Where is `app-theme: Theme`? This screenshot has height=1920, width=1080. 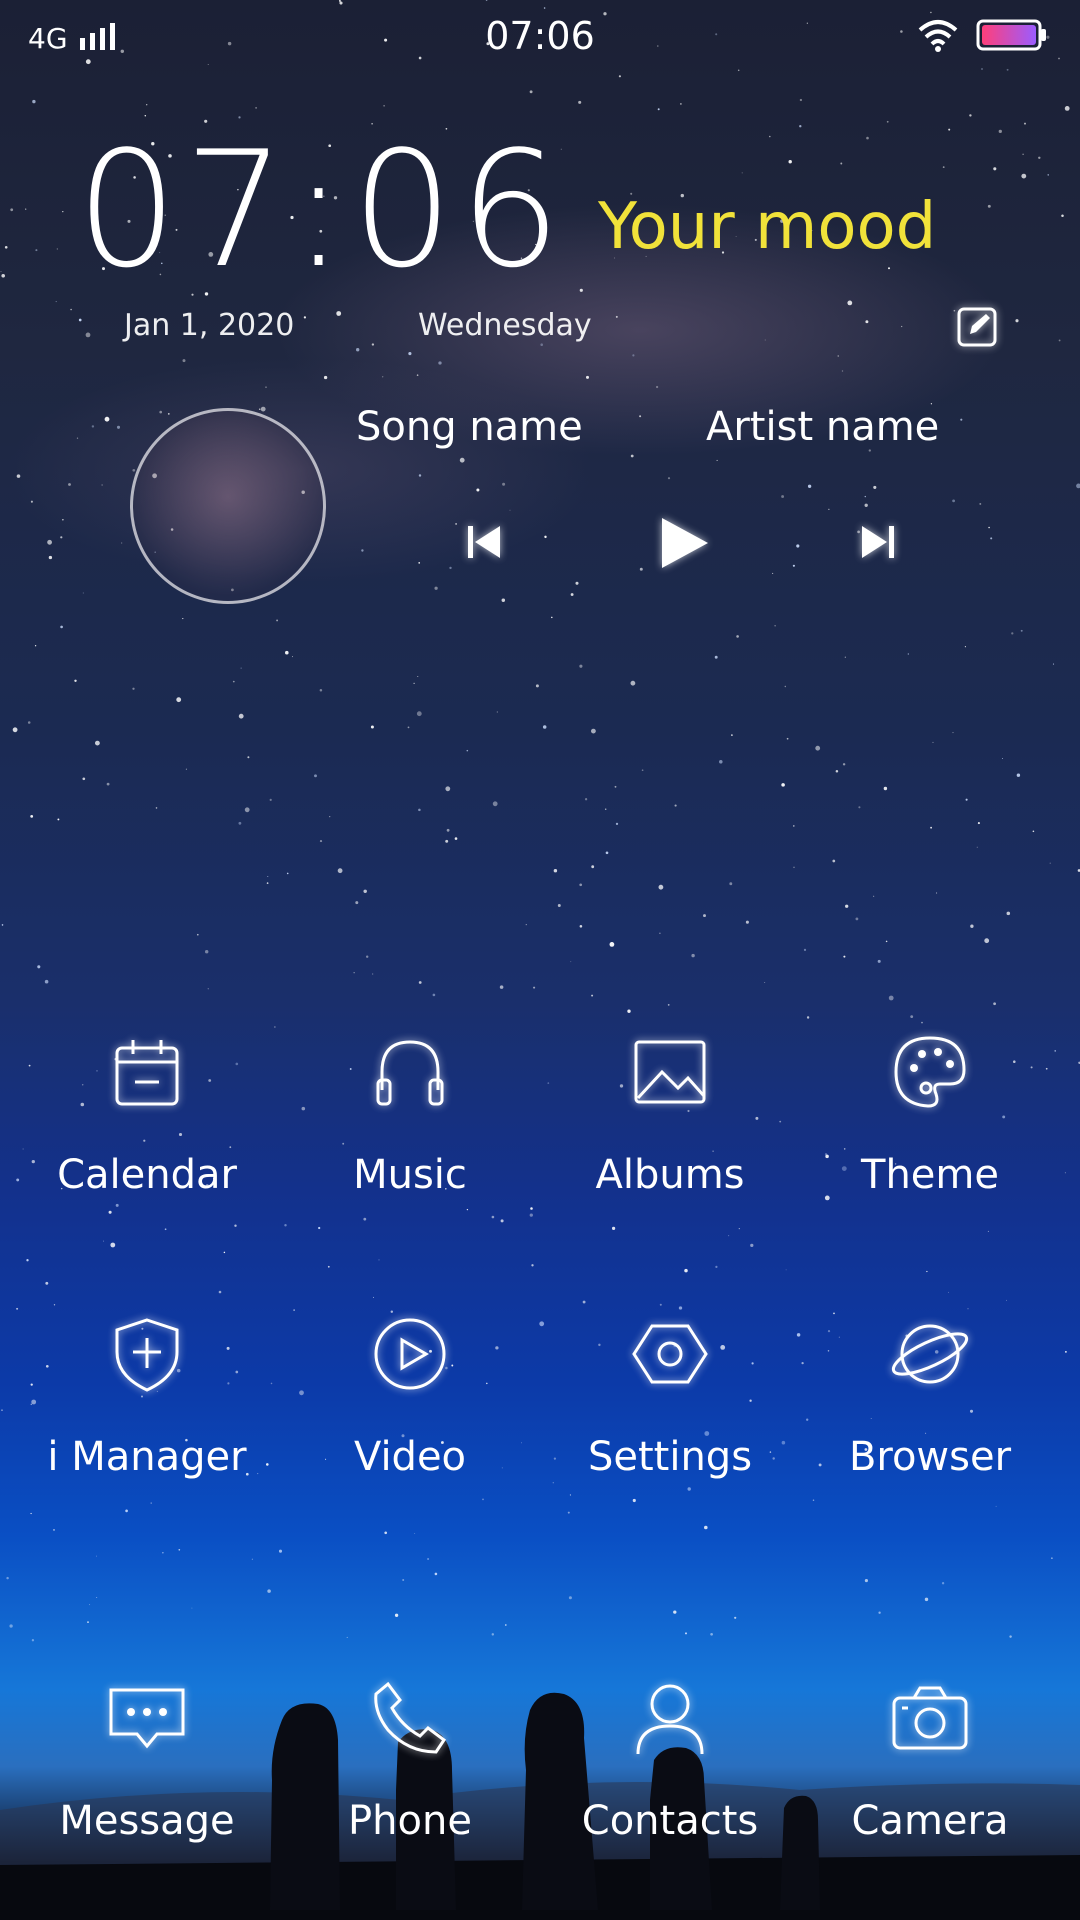
app-theme: Theme is located at coordinates (930, 1114).